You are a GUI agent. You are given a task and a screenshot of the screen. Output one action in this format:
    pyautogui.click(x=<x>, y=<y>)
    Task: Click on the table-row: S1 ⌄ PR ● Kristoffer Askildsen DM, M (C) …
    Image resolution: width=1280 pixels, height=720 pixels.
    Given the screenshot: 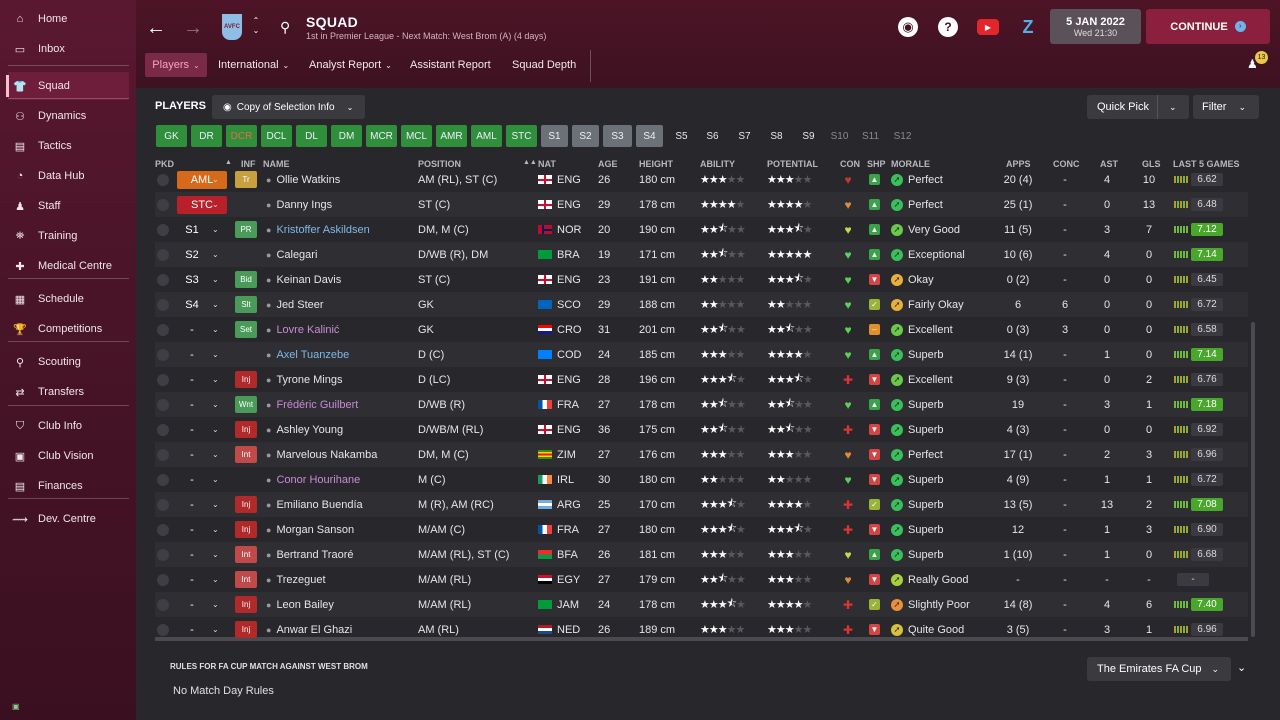 What is the action you would take?
    pyautogui.click(x=701, y=229)
    